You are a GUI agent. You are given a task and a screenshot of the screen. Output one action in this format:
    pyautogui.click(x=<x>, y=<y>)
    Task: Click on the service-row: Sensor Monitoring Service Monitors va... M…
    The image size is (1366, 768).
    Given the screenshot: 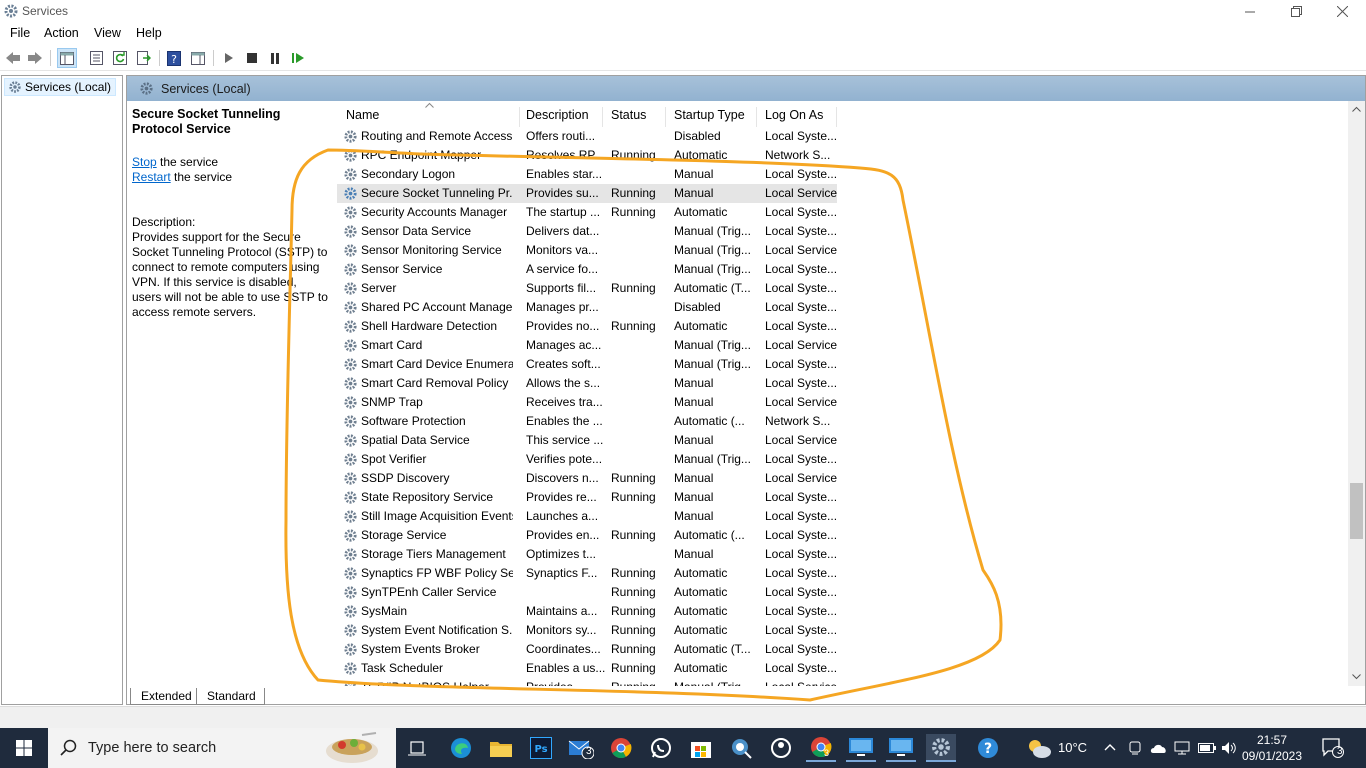 What is the action you would take?
    pyautogui.click(x=587, y=250)
    